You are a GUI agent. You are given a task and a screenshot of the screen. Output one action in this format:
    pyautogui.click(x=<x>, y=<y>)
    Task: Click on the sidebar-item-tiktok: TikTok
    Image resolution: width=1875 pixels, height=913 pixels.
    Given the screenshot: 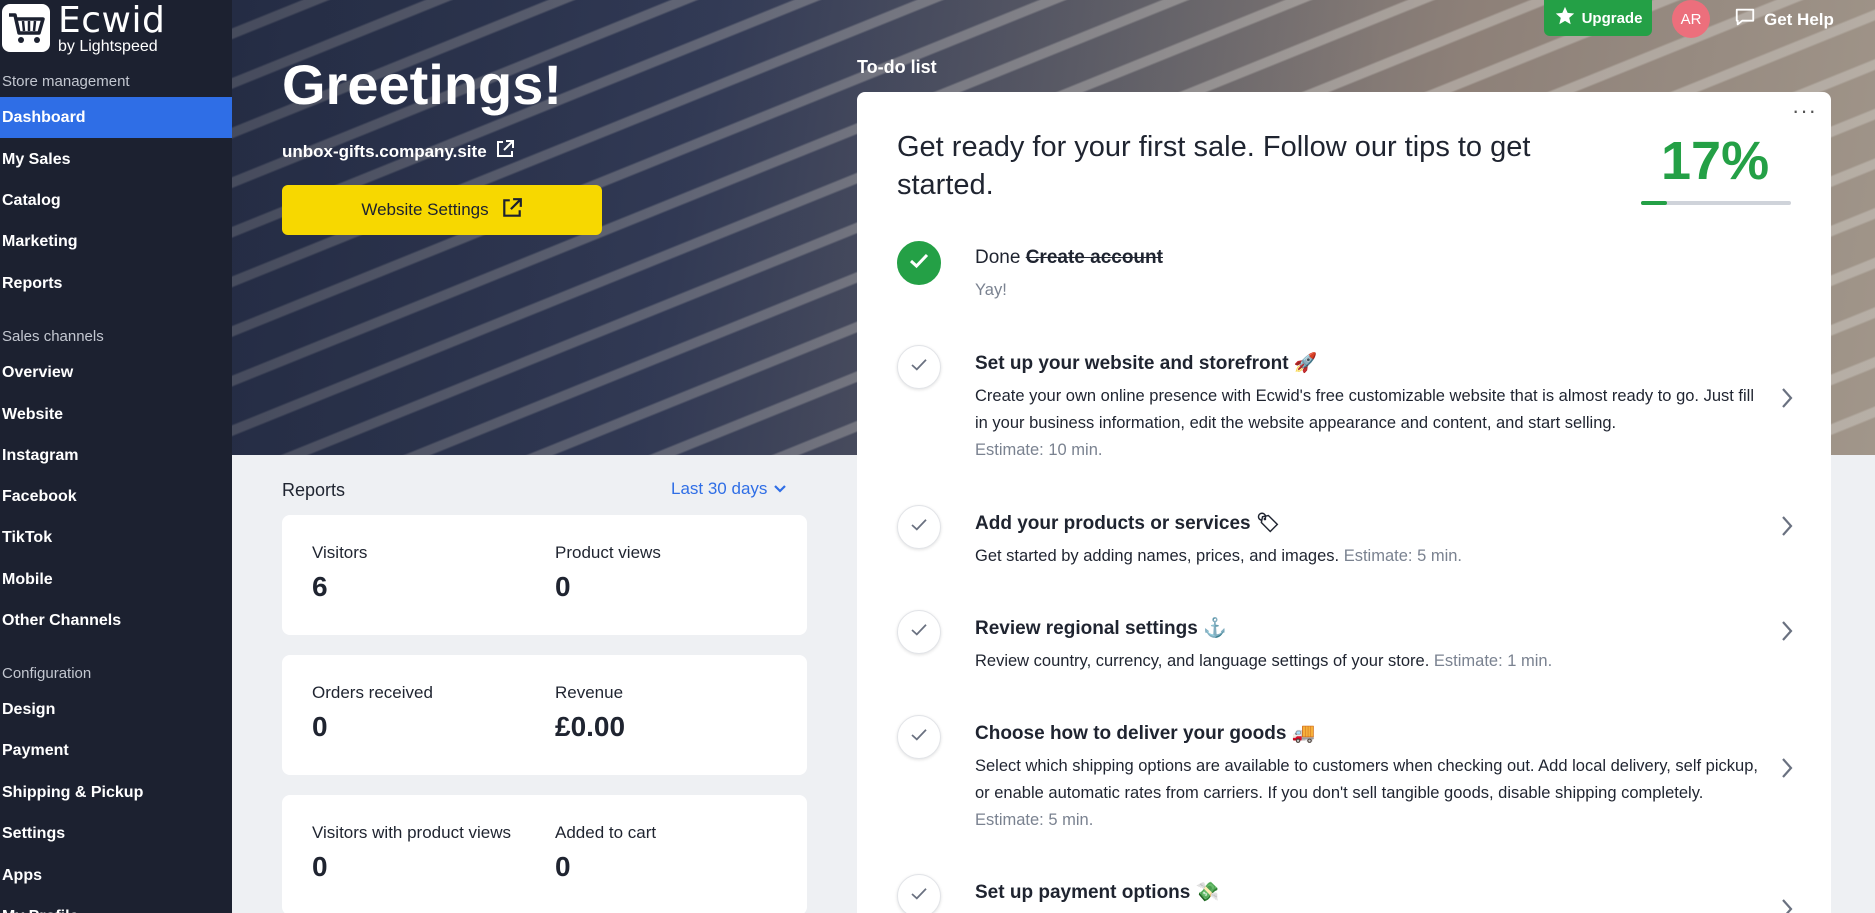 What is the action you would take?
    pyautogui.click(x=116, y=537)
    